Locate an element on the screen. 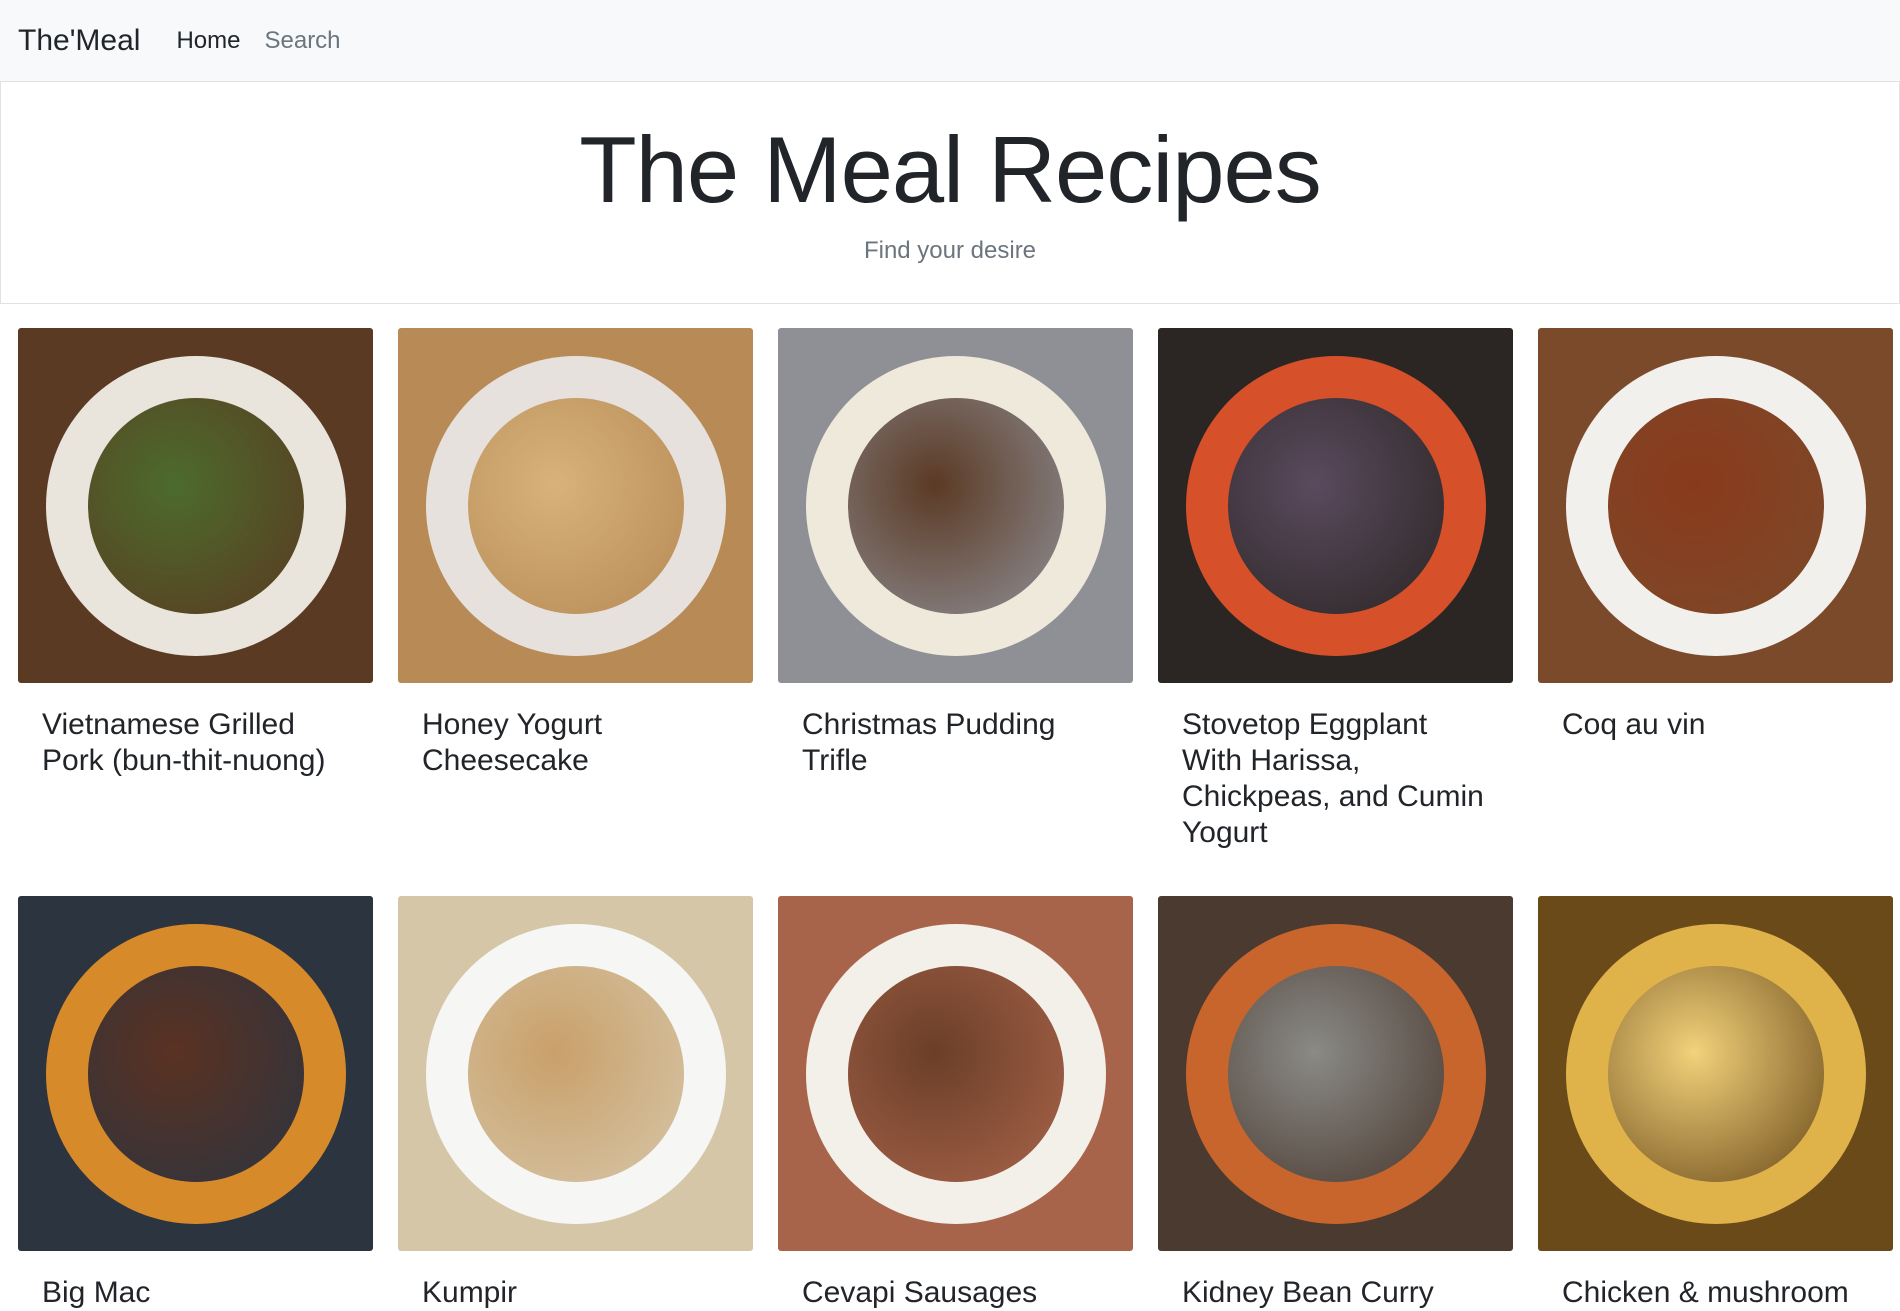 The width and height of the screenshot is (1900, 1311). recipe-card: Coq au vin is located at coordinates (1715, 535).